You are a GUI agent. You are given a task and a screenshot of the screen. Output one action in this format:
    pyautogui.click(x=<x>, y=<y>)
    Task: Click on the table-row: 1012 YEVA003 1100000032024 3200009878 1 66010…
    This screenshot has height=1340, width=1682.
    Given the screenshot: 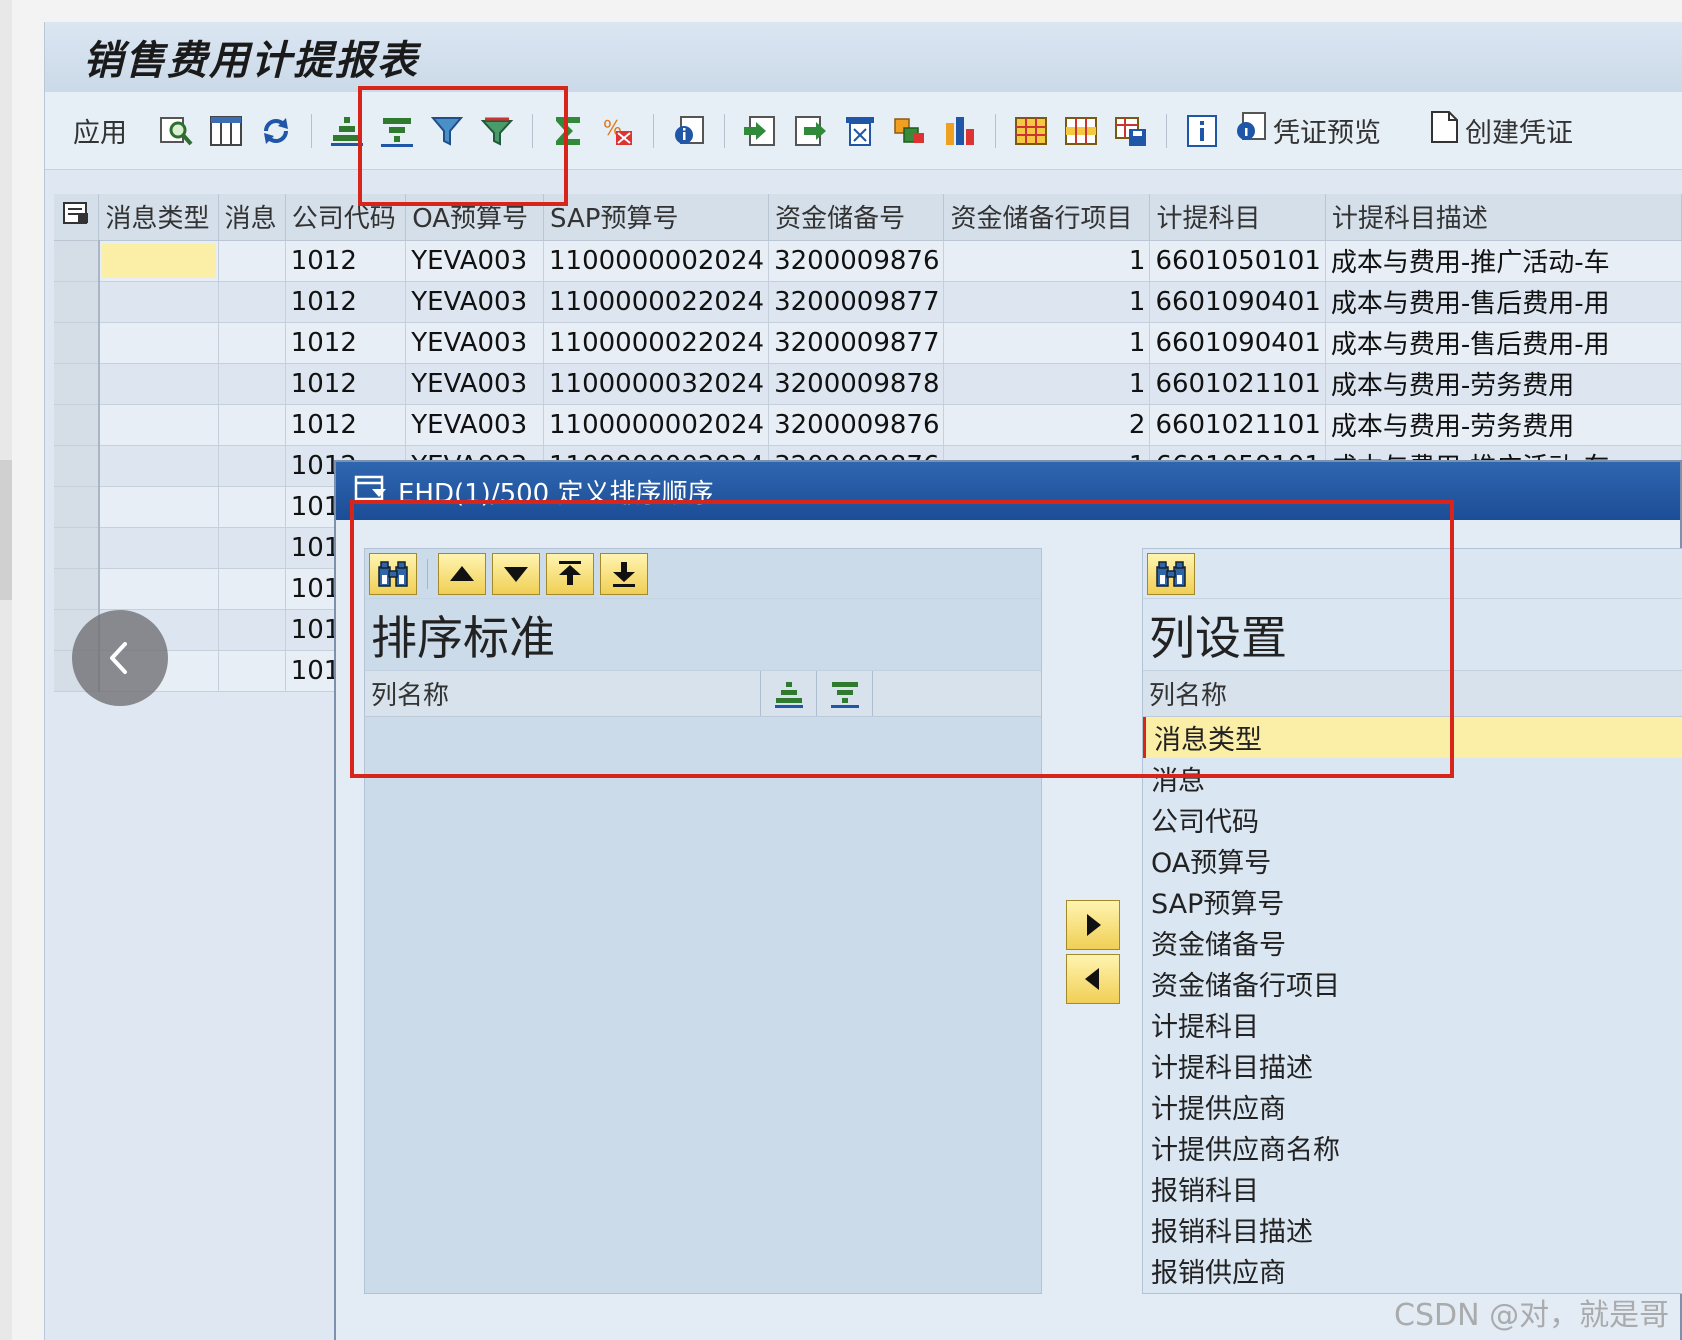 What is the action you would take?
    pyautogui.click(x=868, y=384)
    